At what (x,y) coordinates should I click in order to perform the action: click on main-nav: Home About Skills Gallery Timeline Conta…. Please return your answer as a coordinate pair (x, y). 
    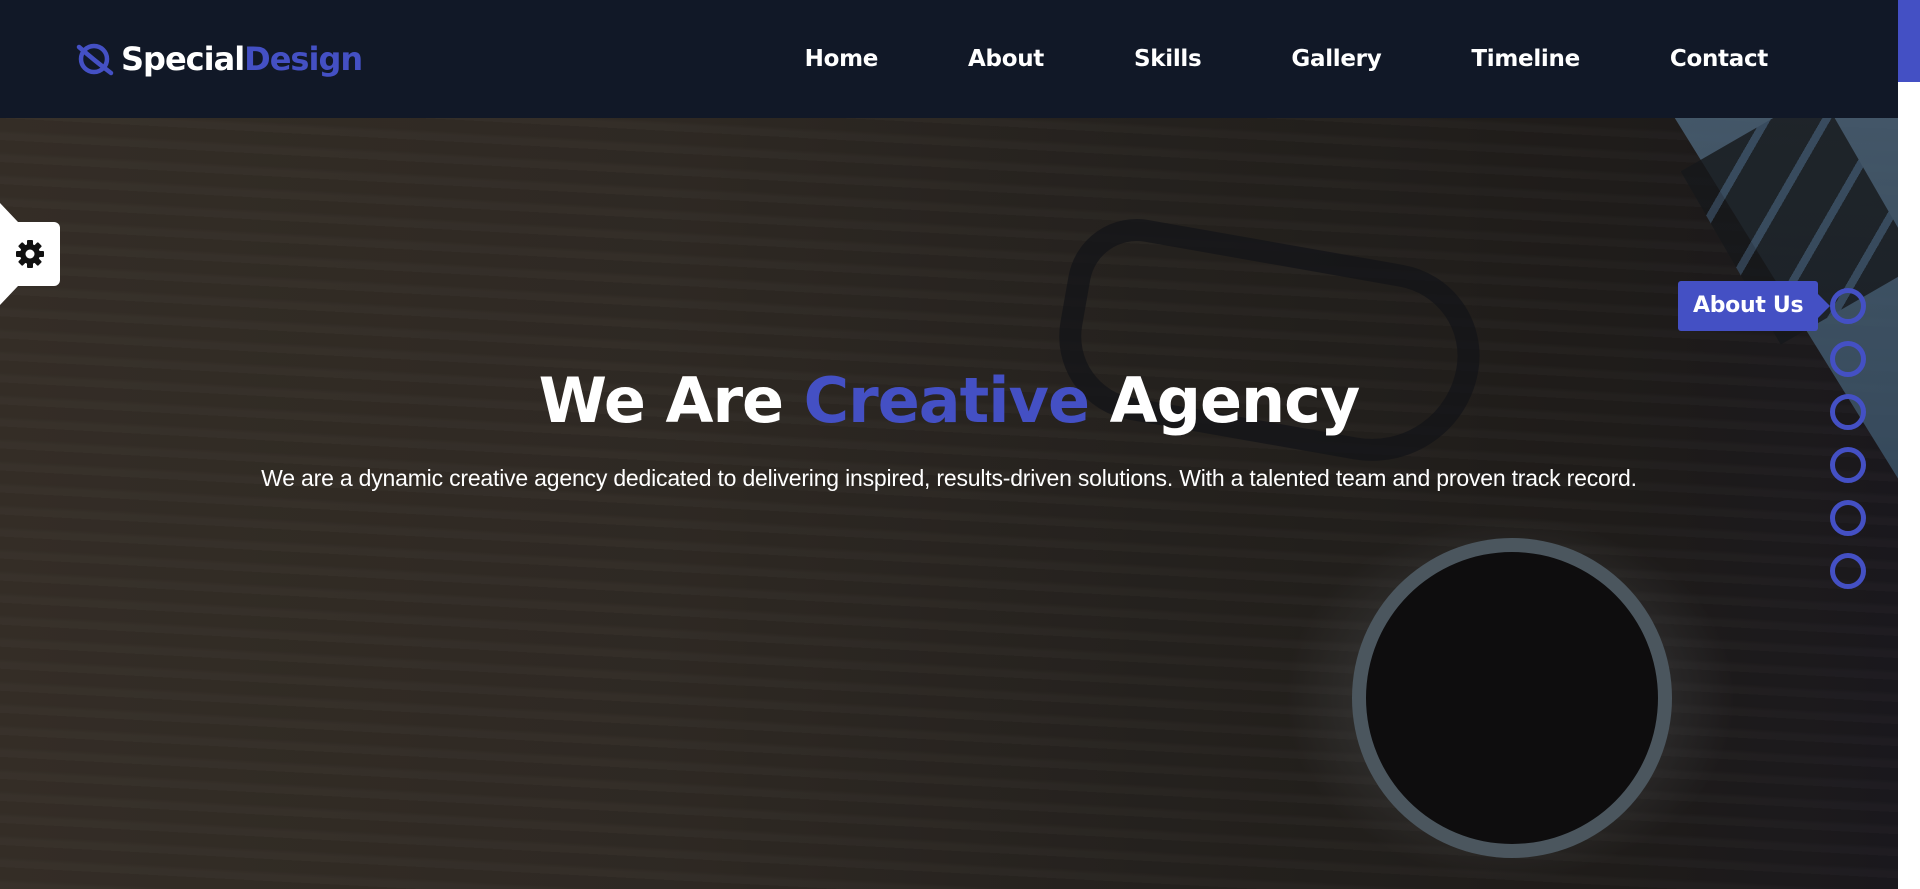
    Looking at the image, I should click on (1242, 59).